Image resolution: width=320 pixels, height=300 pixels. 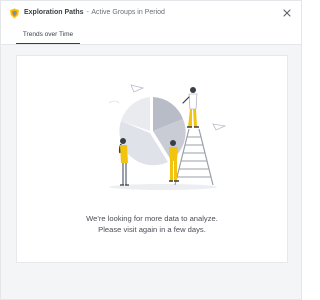 I want to click on shield-logo-icon, so click(x=14, y=13).